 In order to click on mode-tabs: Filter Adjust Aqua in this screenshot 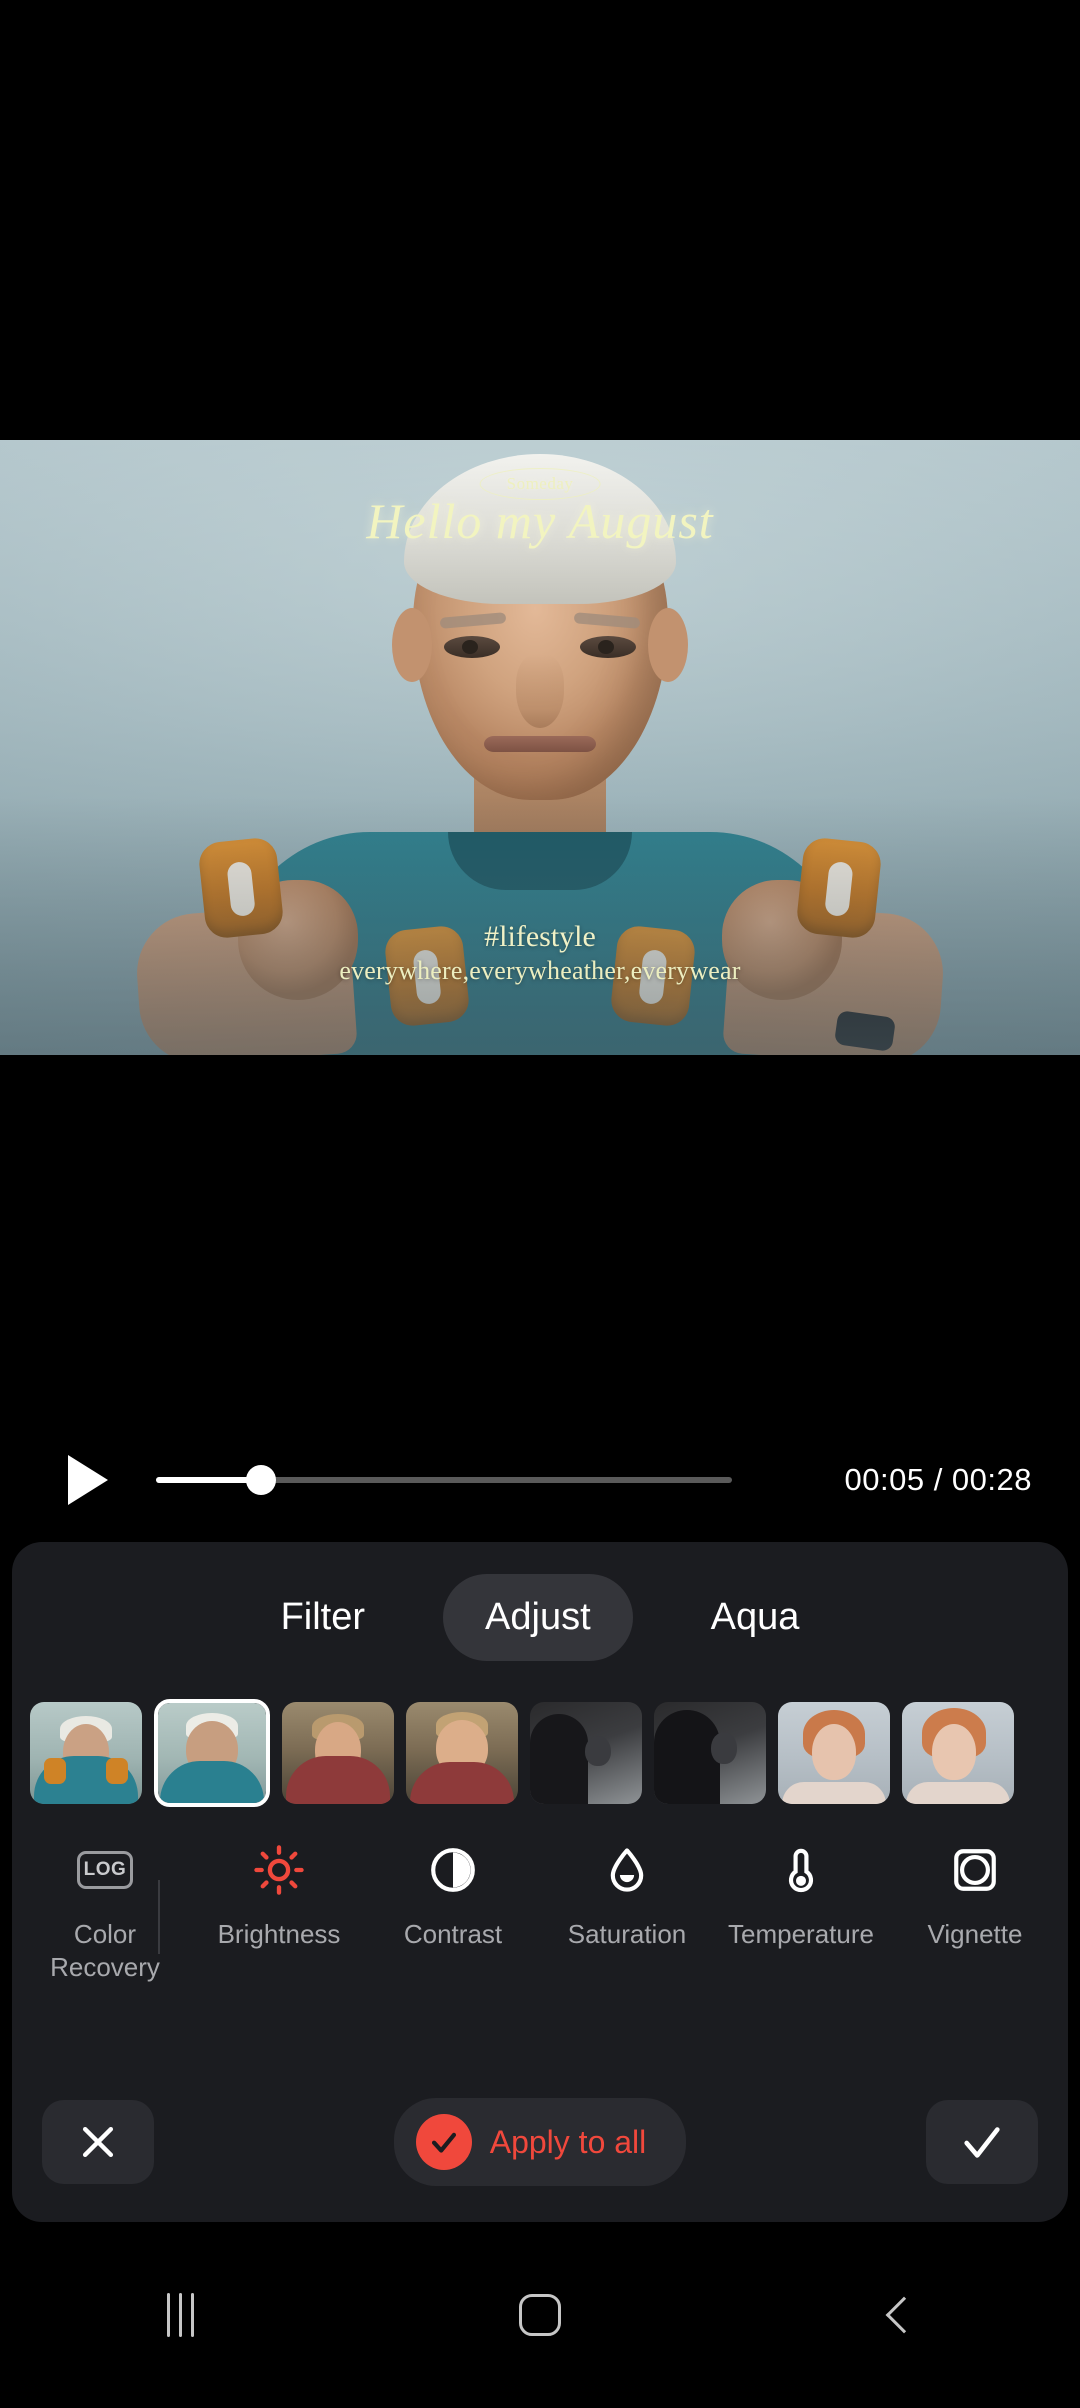, I will do `click(540, 1617)`.